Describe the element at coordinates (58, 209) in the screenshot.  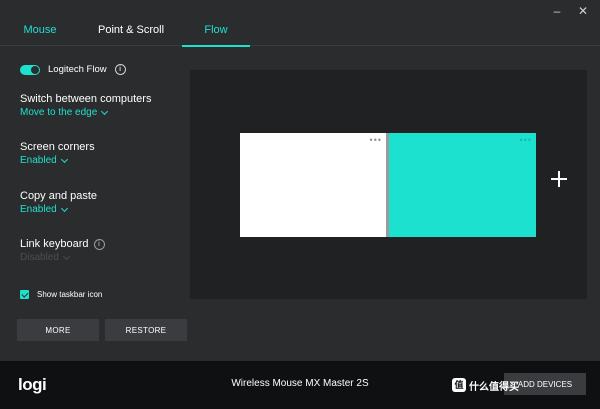
I see `copy-paste-dropdown: Enabled` at that location.